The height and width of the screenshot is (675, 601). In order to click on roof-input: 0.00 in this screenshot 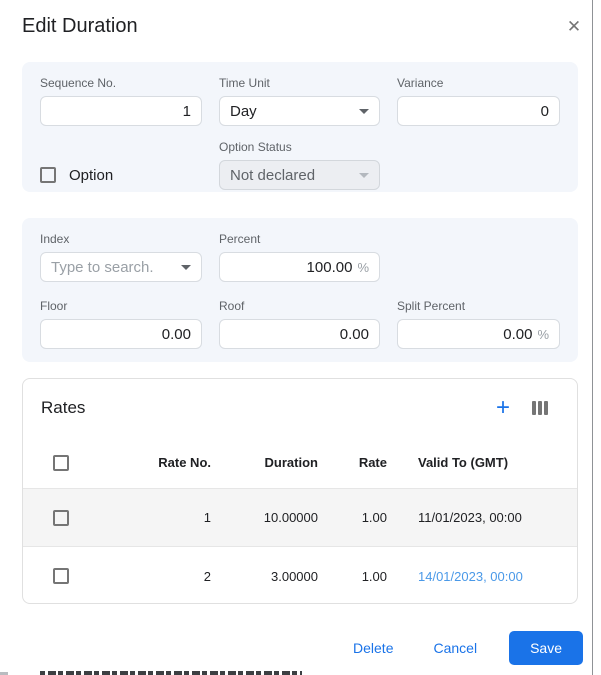, I will do `click(299, 334)`.